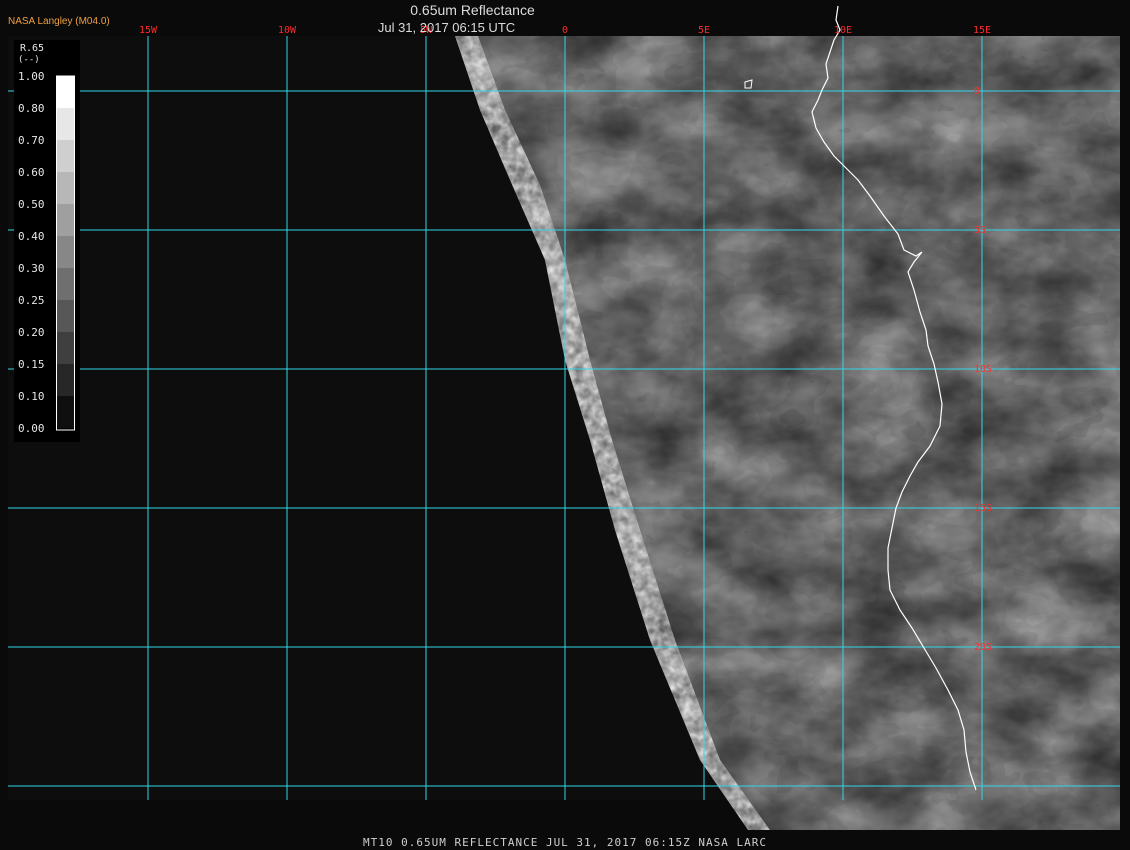 This screenshot has width=1130, height=850. I want to click on latitude-label: 20S, so click(983, 647).